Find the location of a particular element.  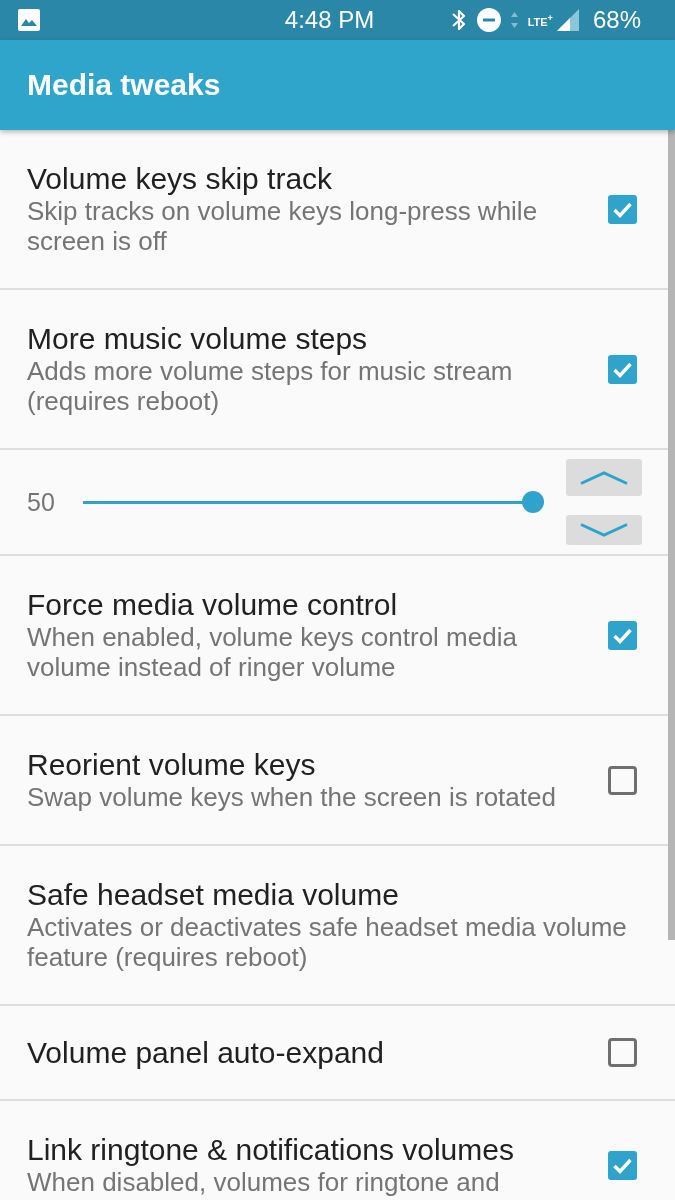

setting-title: More music volume steps is located at coordinates (198, 339).